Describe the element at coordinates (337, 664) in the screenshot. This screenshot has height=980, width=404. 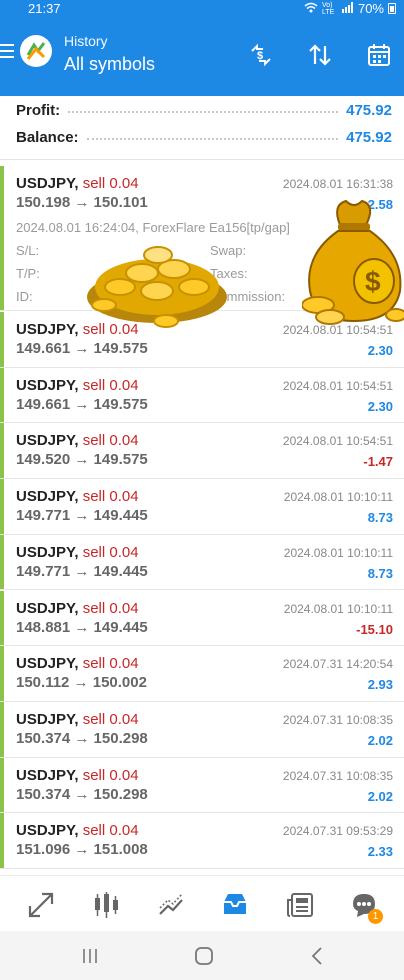
I see `deal-time: 2024.07.31 14:20:54` at that location.